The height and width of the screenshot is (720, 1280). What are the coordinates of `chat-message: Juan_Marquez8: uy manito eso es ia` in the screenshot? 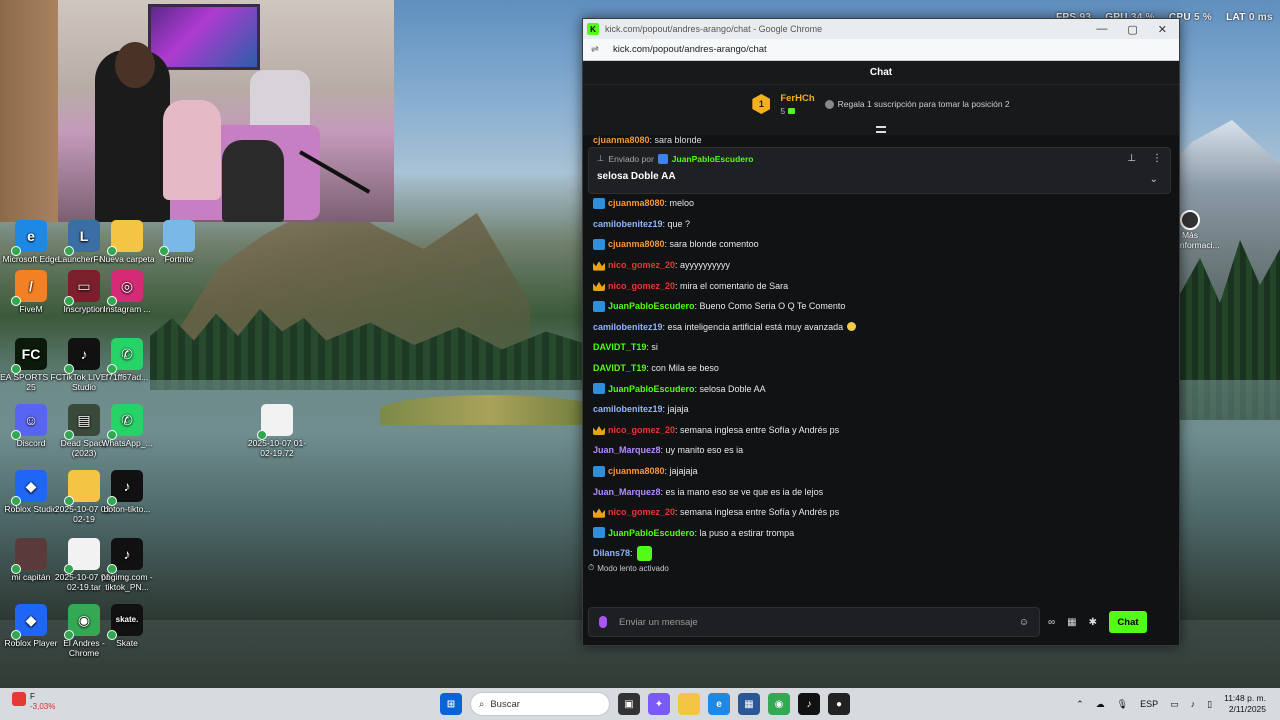 It's located at (881, 450).